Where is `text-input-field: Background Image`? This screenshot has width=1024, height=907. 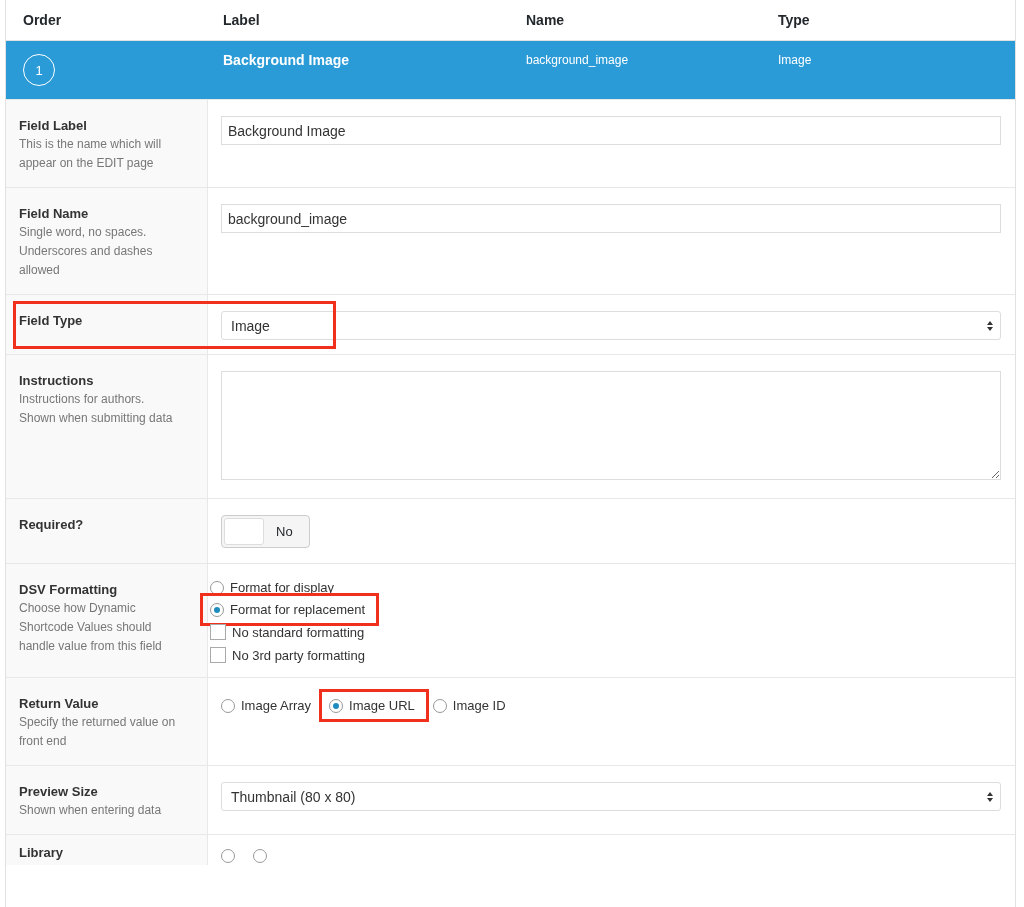
text-input-field: Background Image is located at coordinates (611, 130).